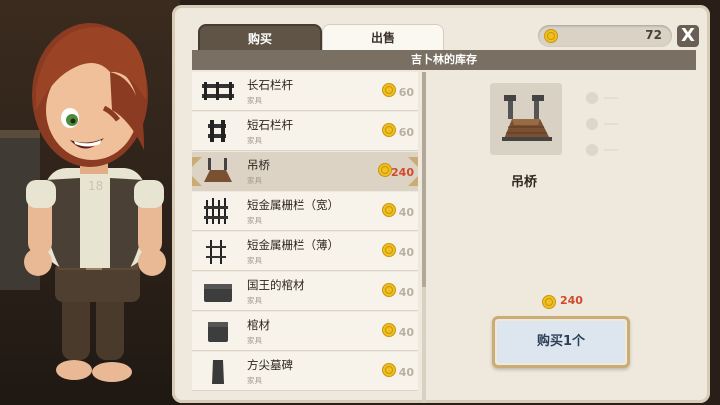  Describe the element at coordinates (424, 179) in the screenshot. I see `scrollbar-thumb` at that location.